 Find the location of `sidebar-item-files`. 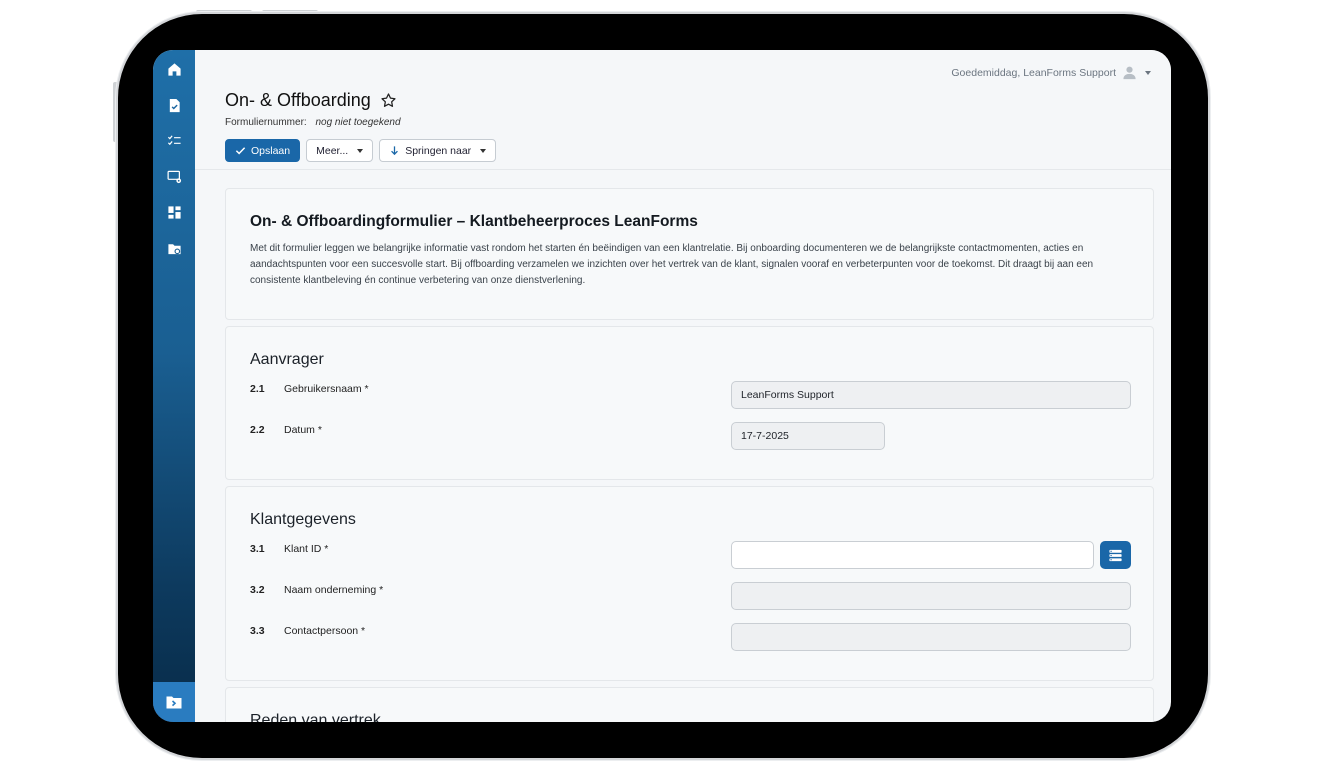

sidebar-item-files is located at coordinates (174, 248).